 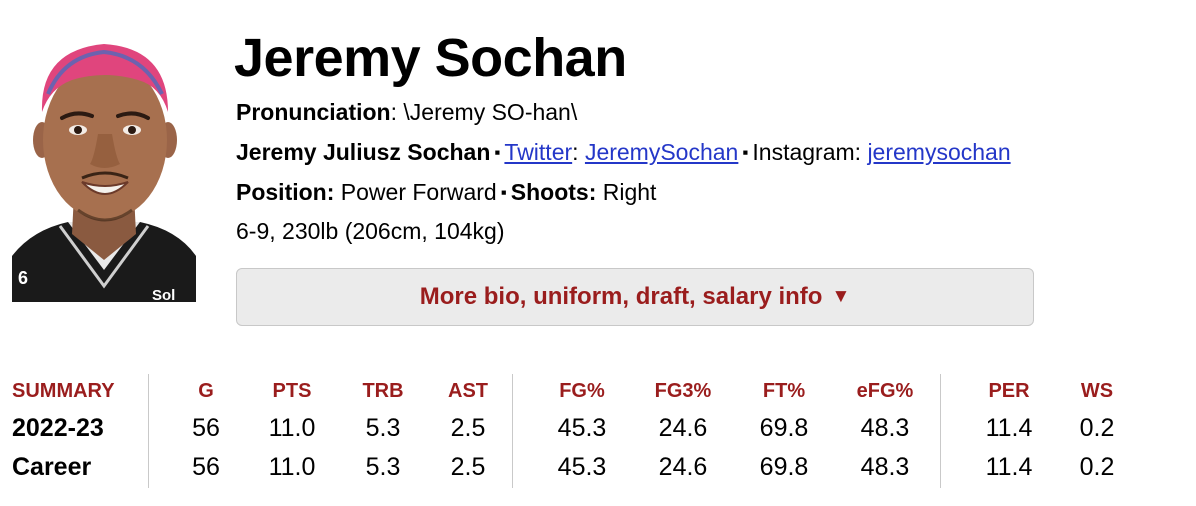 I want to click on full-name: Jeremy Juliusz Sochan, so click(x=363, y=152).